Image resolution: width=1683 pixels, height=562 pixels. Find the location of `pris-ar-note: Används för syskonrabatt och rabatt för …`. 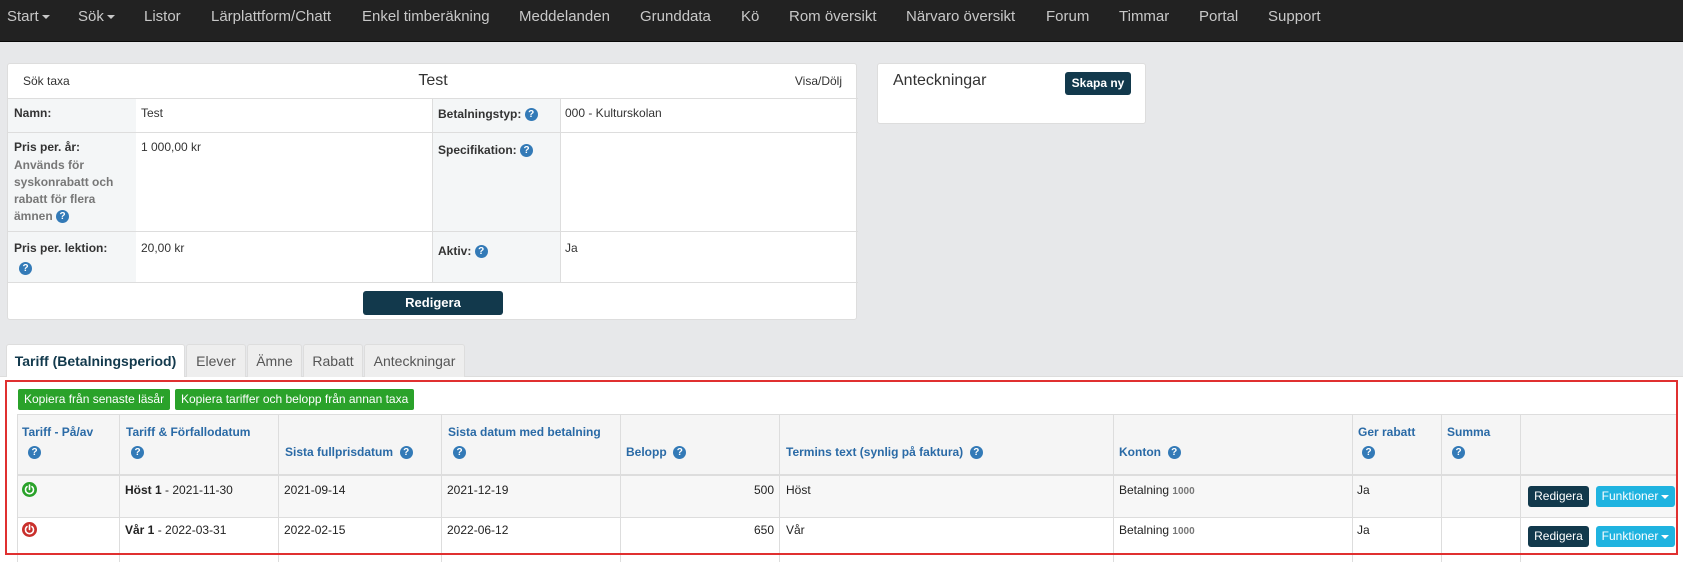

pris-ar-note: Används för syskonrabatt och rabatt för … is located at coordinates (73, 191).